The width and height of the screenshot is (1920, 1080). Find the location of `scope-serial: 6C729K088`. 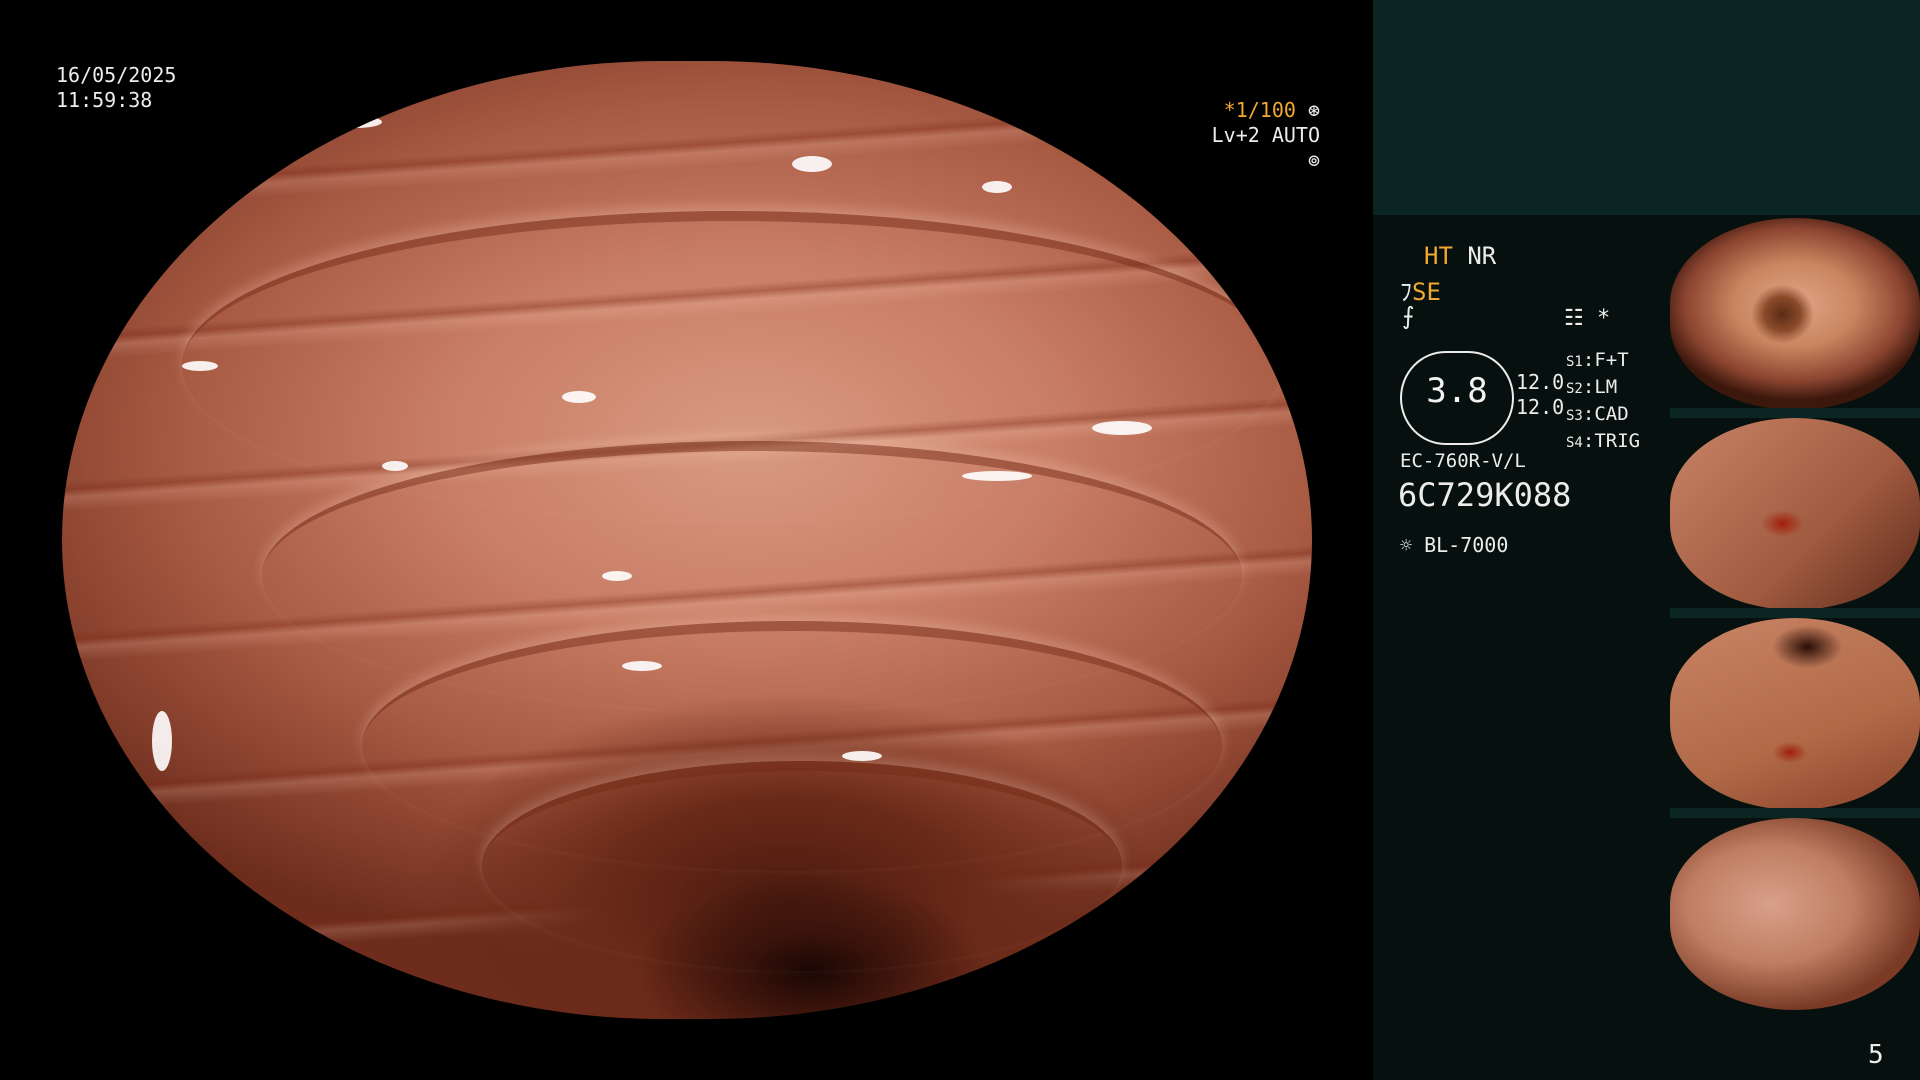

scope-serial: 6C729K088 is located at coordinates (1485, 495).